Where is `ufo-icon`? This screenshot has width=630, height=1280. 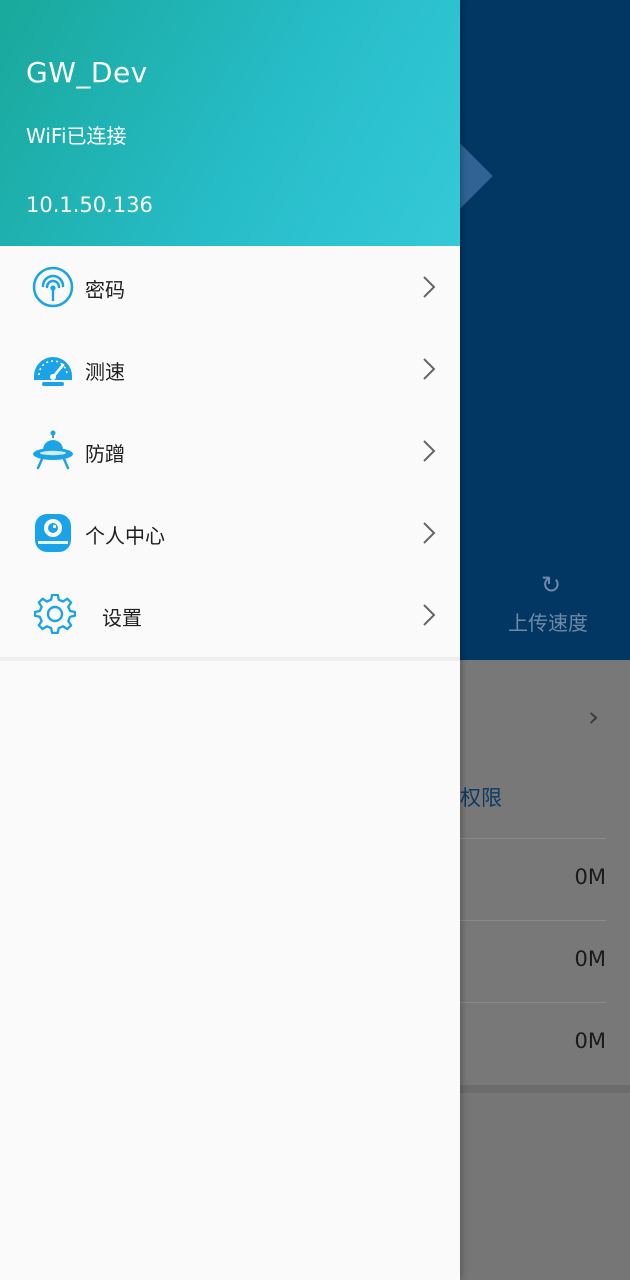
ufo-icon is located at coordinates (53, 450).